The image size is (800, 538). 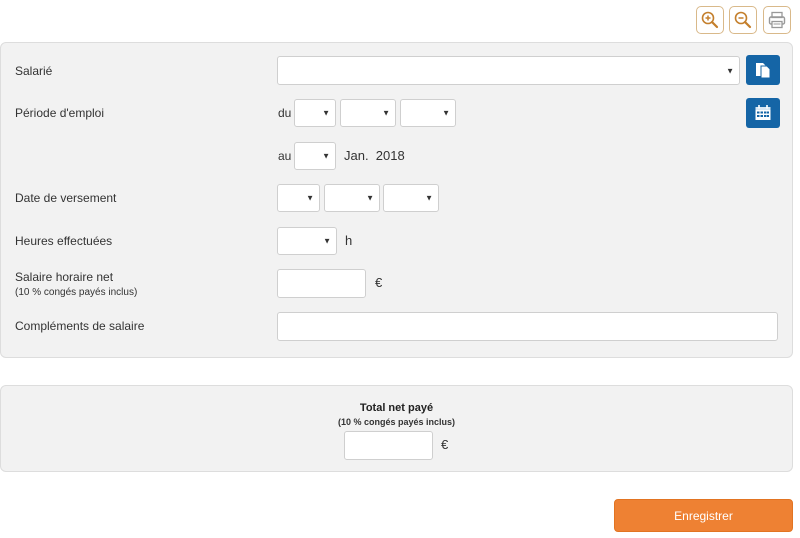 What do you see at coordinates (285, 113) in the screenshot?
I see `from-label: du` at bounding box center [285, 113].